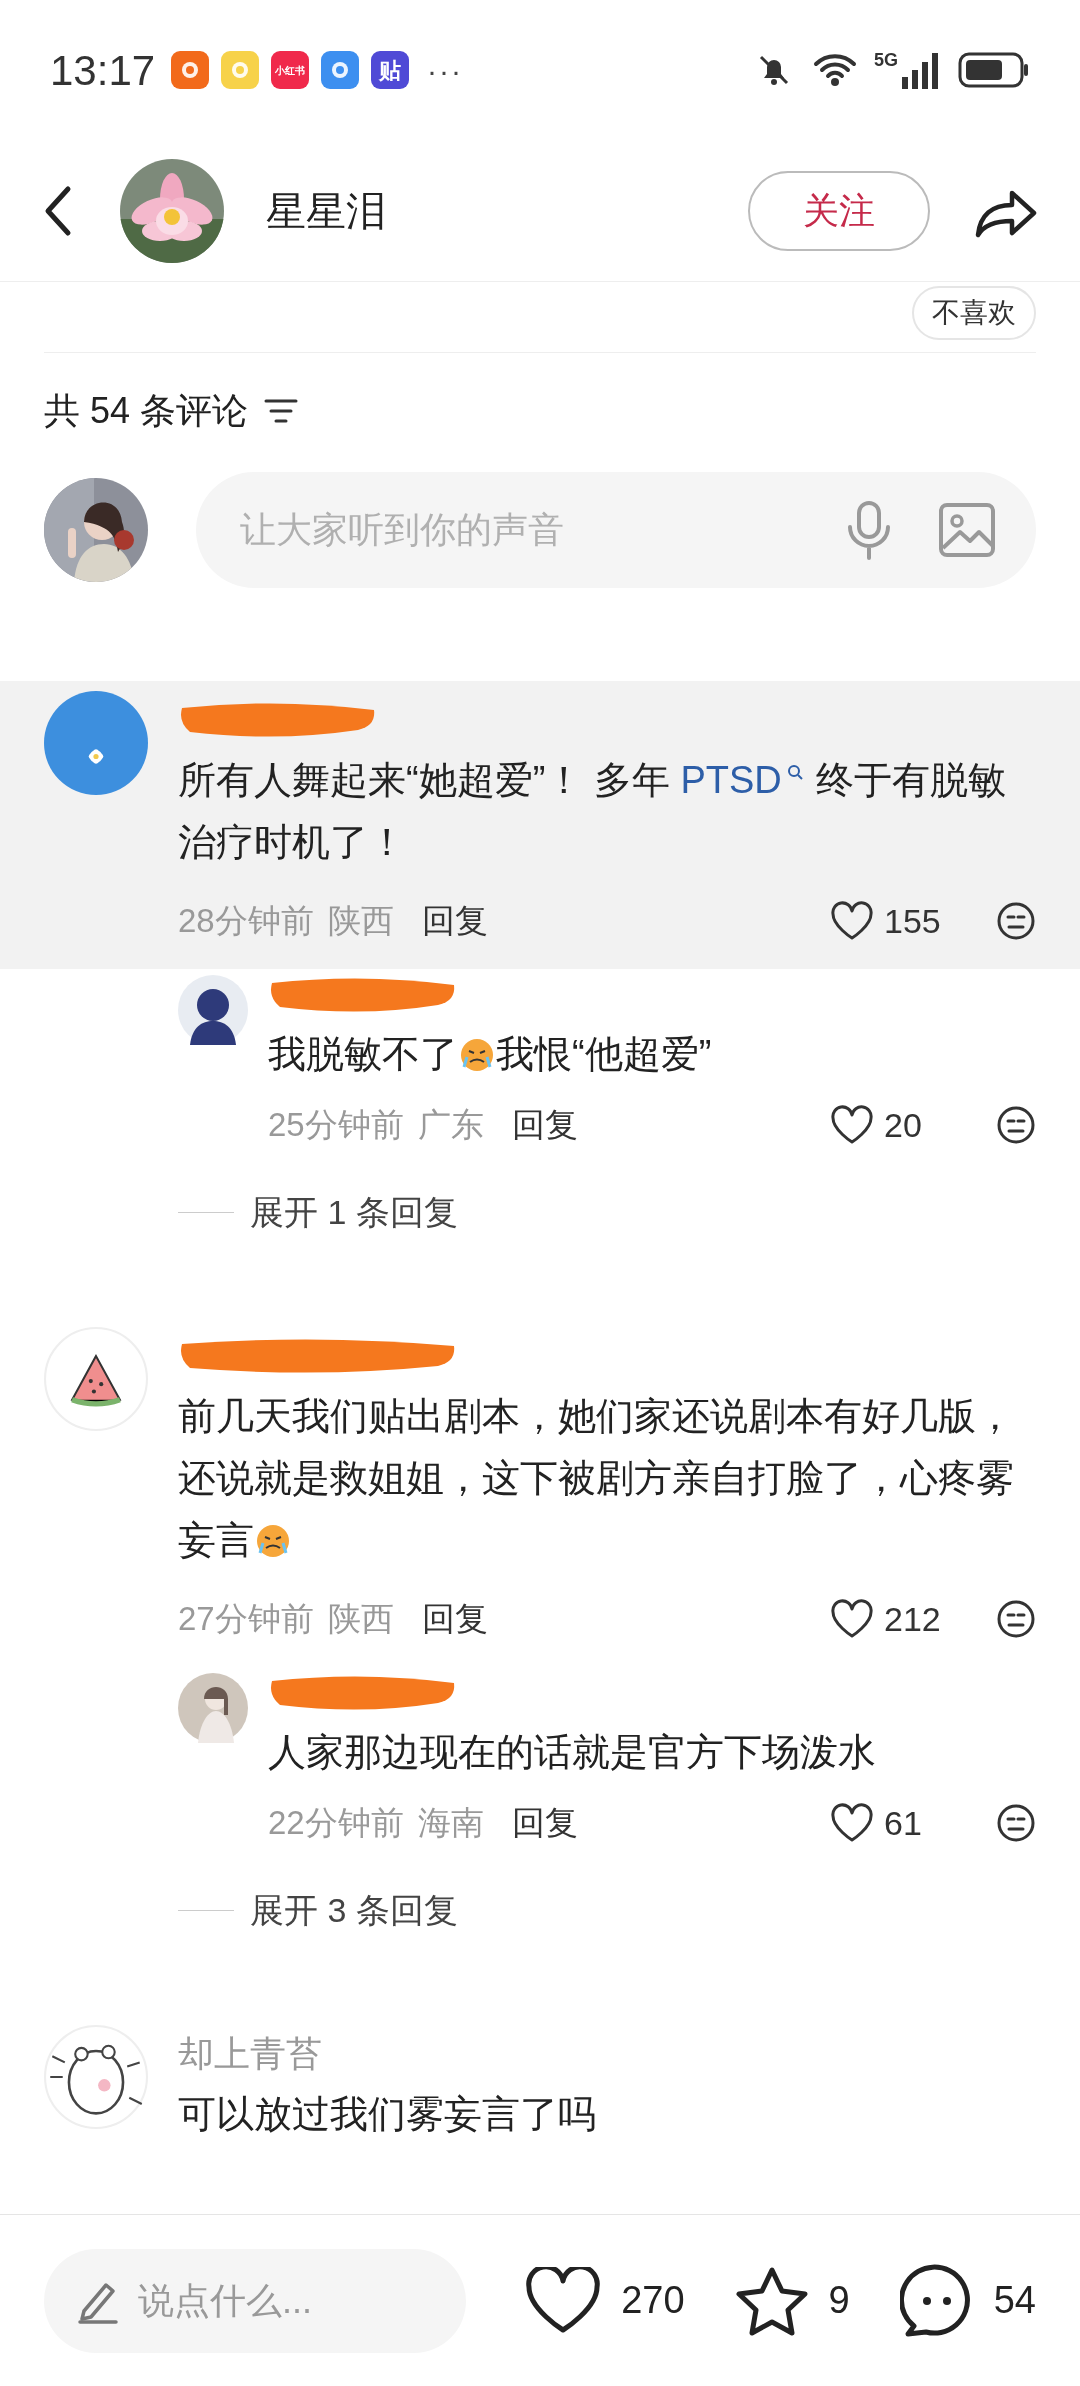 The width and height of the screenshot is (1080, 2386). I want to click on topic-link: PTSD, so click(731, 780).